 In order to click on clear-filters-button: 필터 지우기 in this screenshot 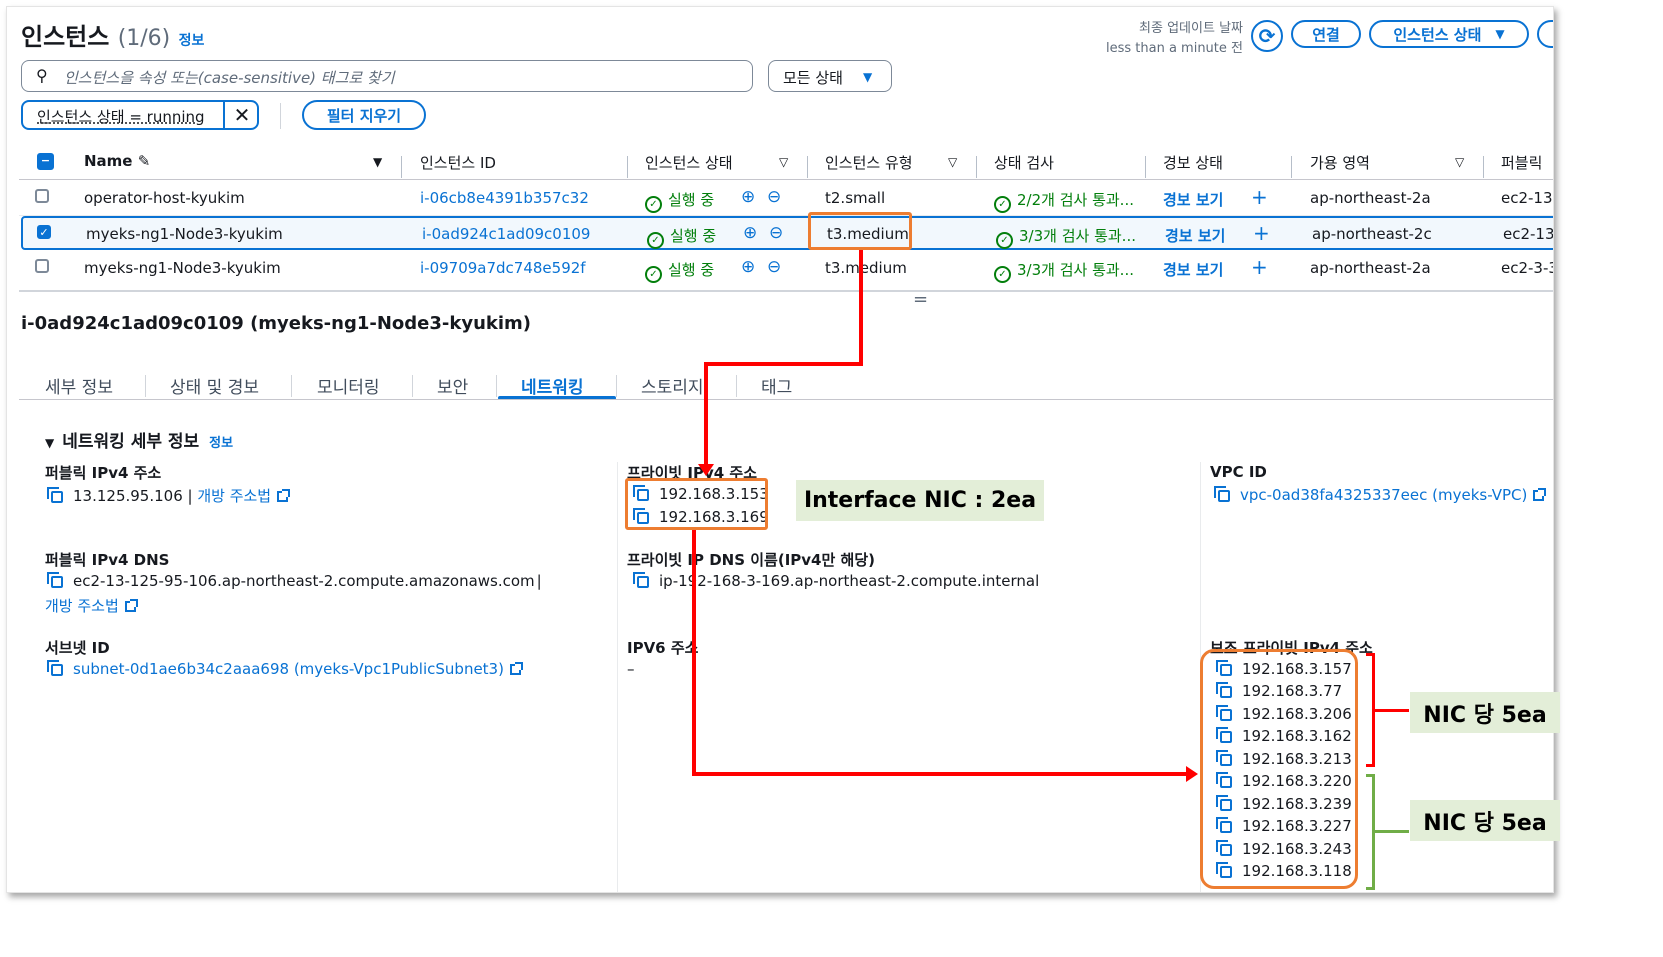, I will do `click(364, 115)`.